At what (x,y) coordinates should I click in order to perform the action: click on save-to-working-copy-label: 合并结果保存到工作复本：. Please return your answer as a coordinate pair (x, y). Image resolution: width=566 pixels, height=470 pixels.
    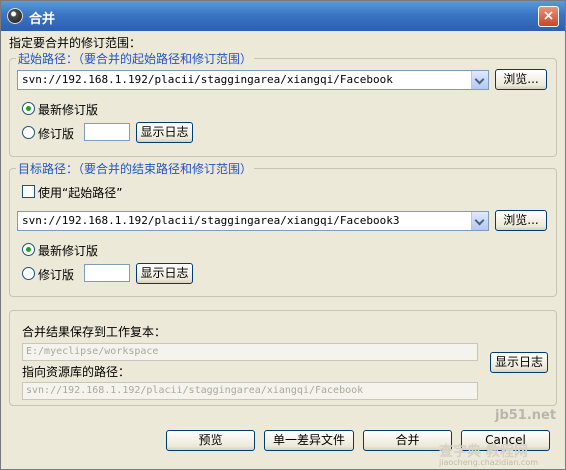
    Looking at the image, I should click on (94, 332).